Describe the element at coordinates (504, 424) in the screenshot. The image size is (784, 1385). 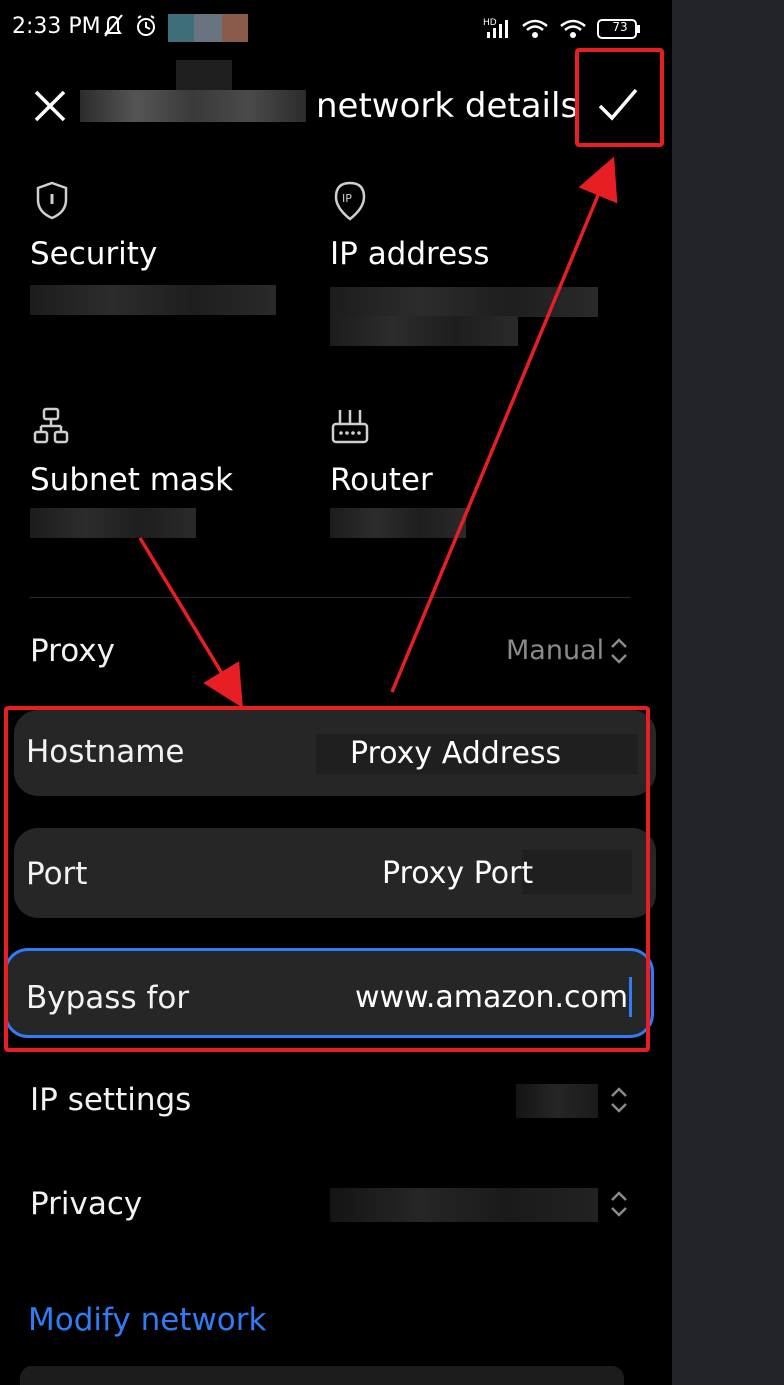
I see `arrow-to-confirm` at that location.